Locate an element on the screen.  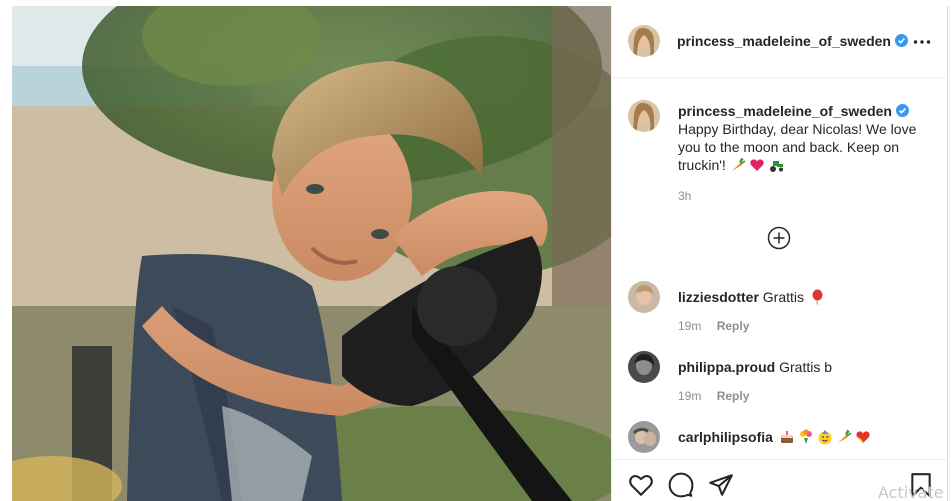
caption-author-username: princess_madeleine_of_sweden is located at coordinates (785, 111).